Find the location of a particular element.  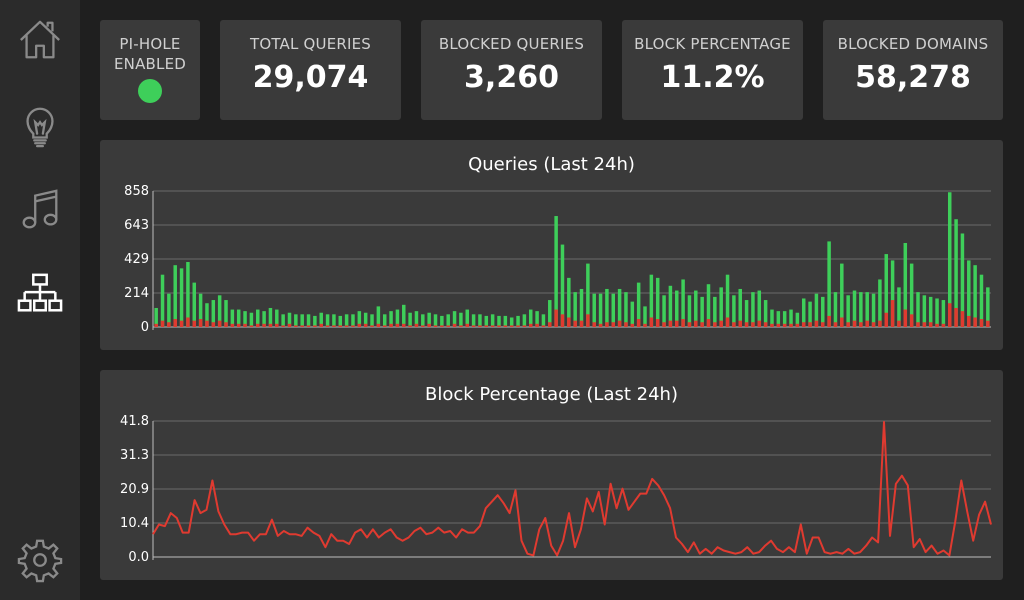

sidebar is located at coordinates (40, 300).